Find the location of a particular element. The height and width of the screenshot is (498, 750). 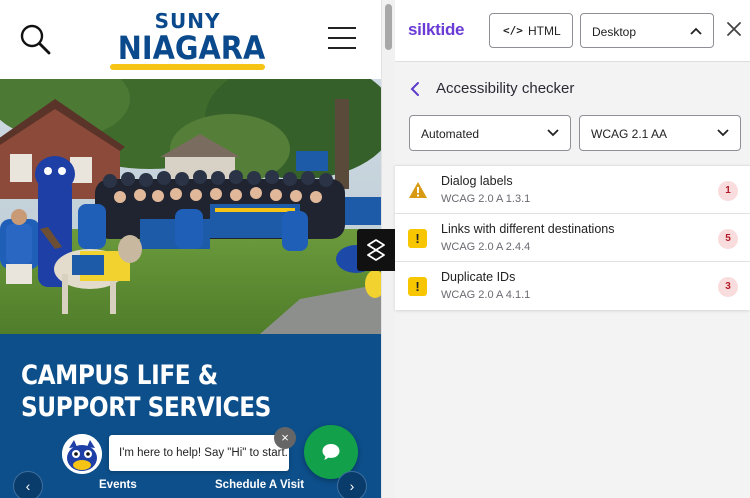

chat-greeting-bubble: I'm here to help! Say "Hi" to start. is located at coordinates (199, 453).